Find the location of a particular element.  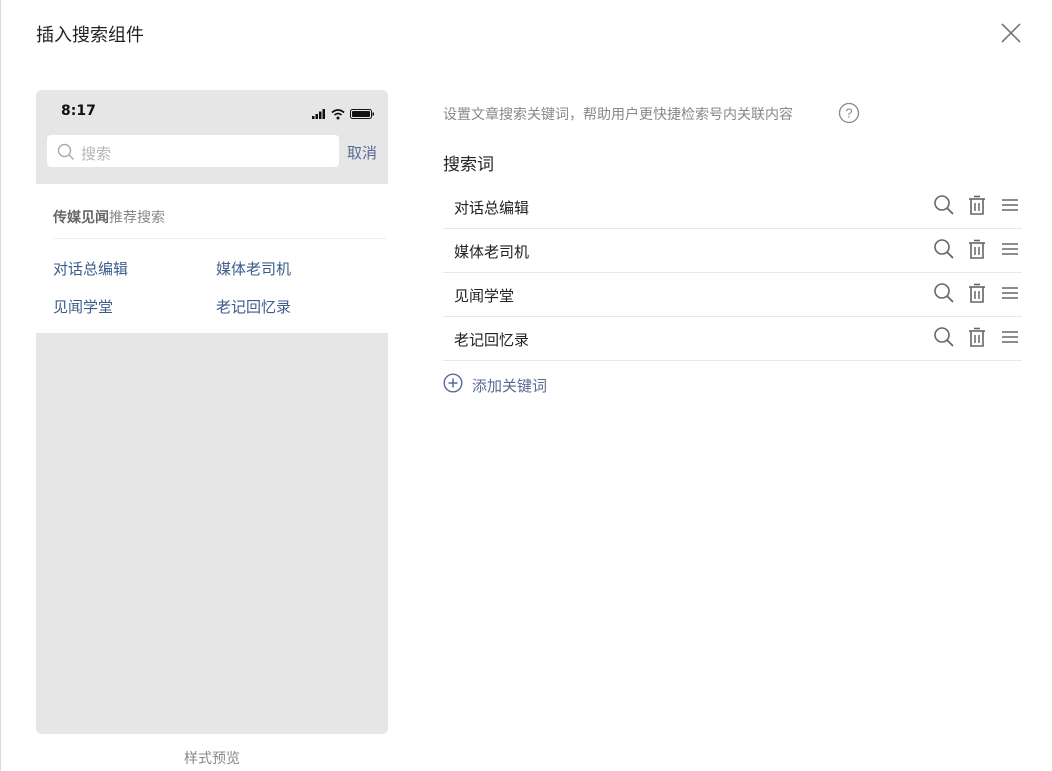

preview-search-input: 搜索 is located at coordinates (193, 151).